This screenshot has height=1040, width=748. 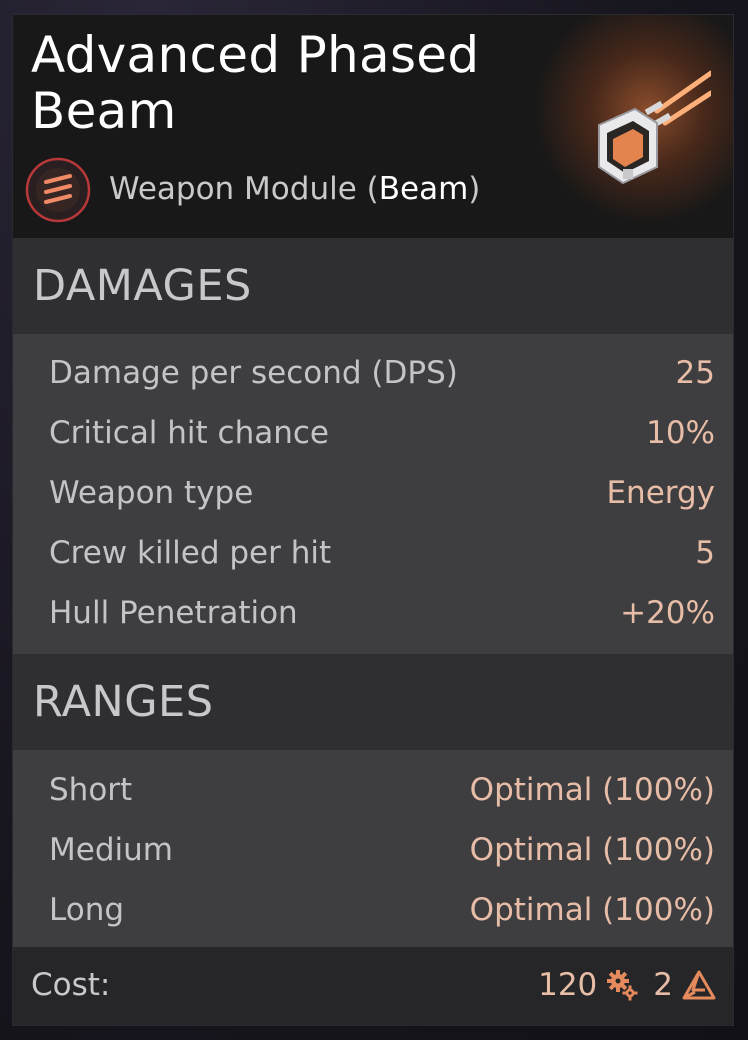 What do you see at coordinates (142, 286) in the screenshot?
I see `damages-section-title: DAMAGES` at bounding box center [142, 286].